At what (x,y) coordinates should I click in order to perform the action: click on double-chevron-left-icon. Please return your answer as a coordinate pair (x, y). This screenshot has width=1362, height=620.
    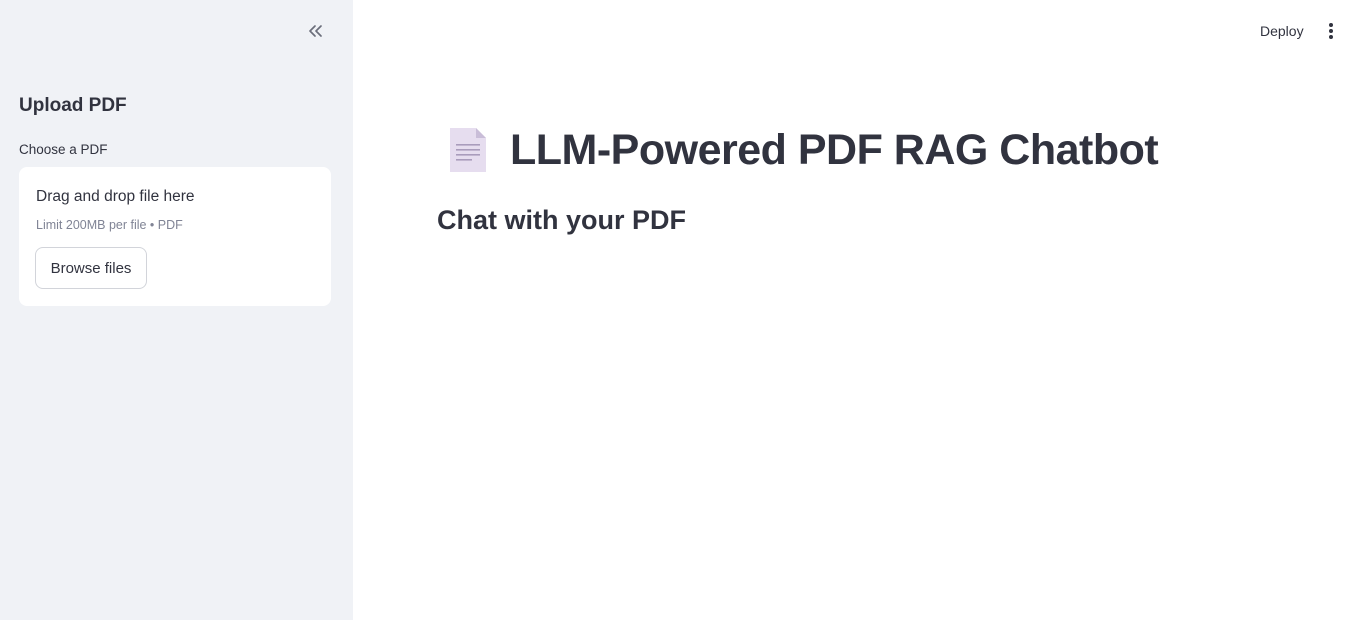
    Looking at the image, I should click on (315, 31).